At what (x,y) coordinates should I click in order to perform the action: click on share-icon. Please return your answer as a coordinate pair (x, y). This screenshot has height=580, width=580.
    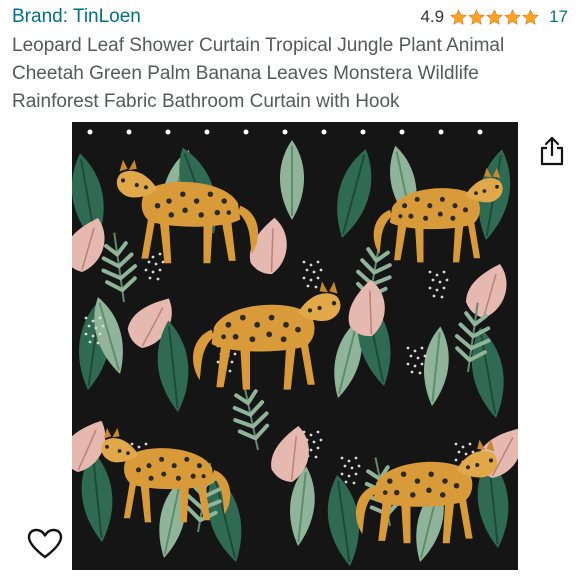
    Looking at the image, I should click on (552, 151).